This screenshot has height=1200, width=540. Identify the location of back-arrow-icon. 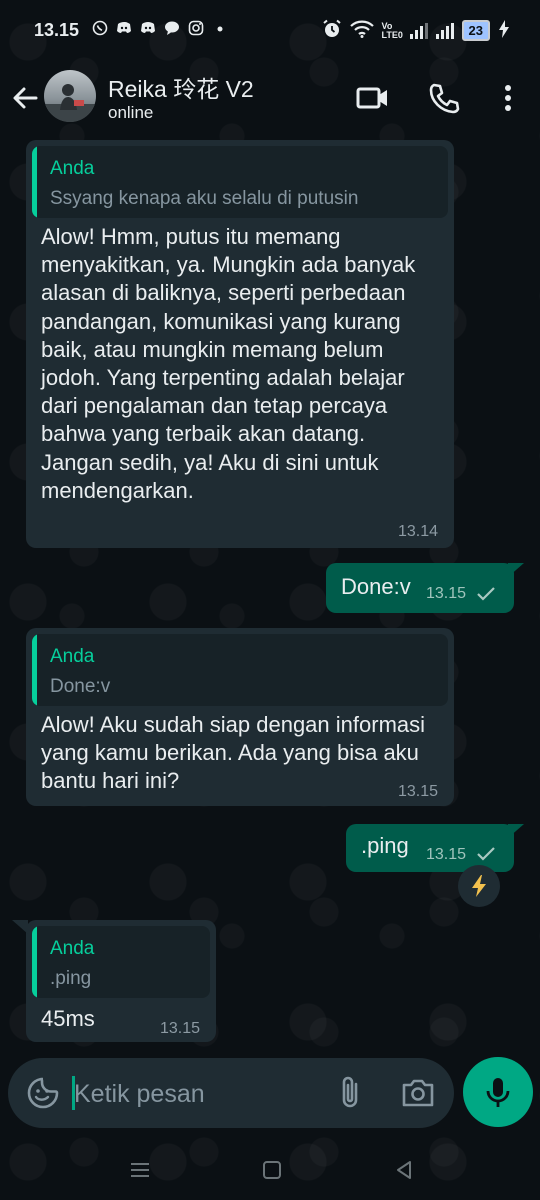
(25, 98).